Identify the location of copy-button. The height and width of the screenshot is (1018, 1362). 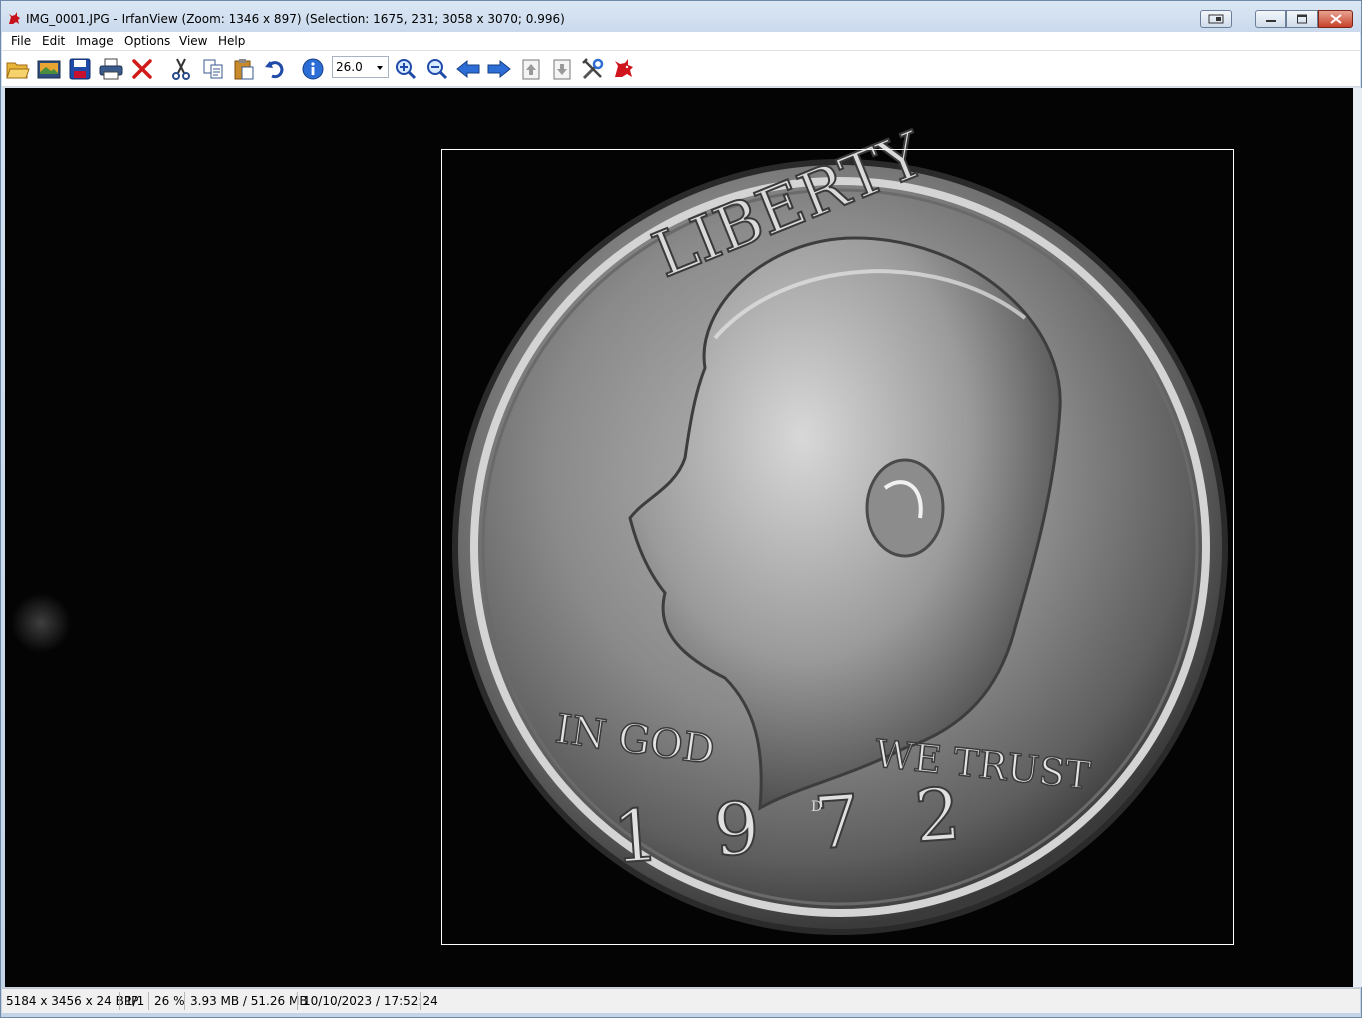
(213, 69).